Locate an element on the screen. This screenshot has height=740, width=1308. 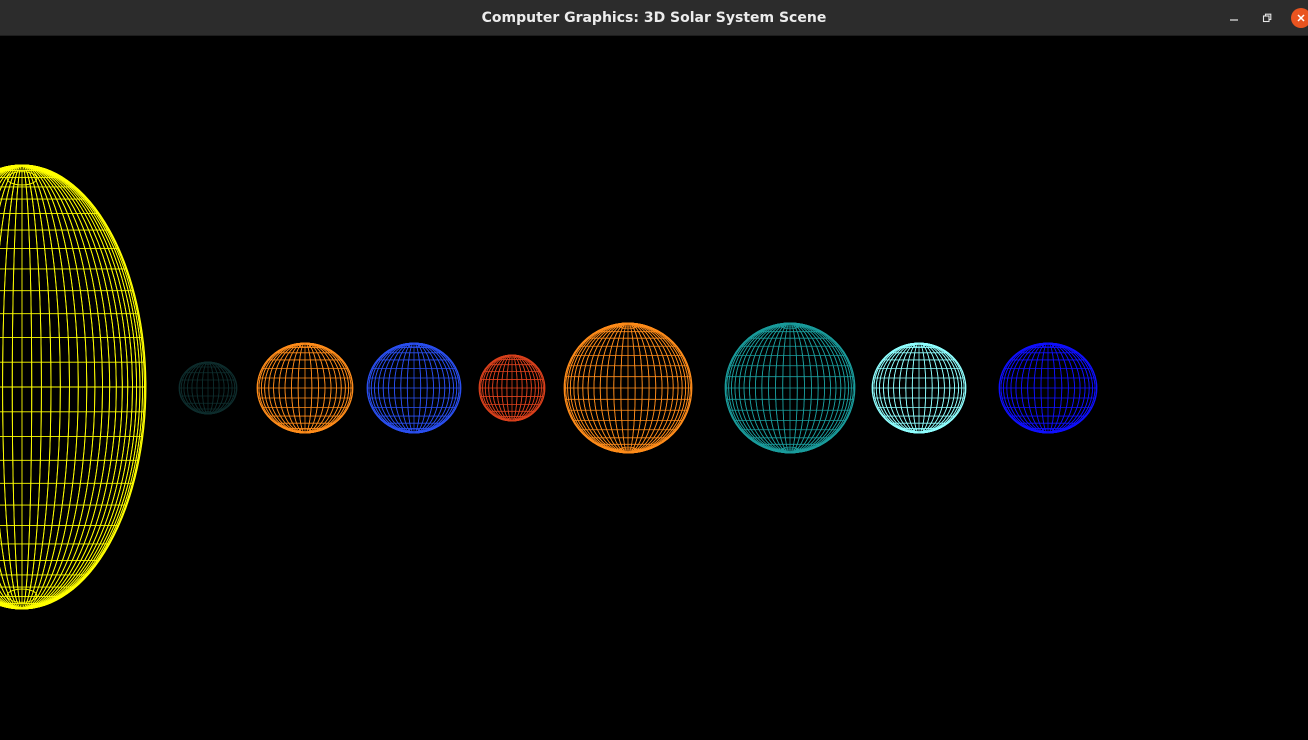
planet-4-wireframe is located at coordinates (512, 388).